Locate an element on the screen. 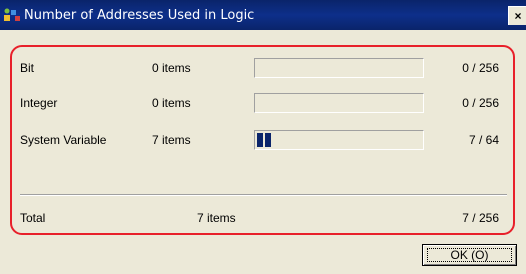  progress-bar-integer is located at coordinates (339, 103).